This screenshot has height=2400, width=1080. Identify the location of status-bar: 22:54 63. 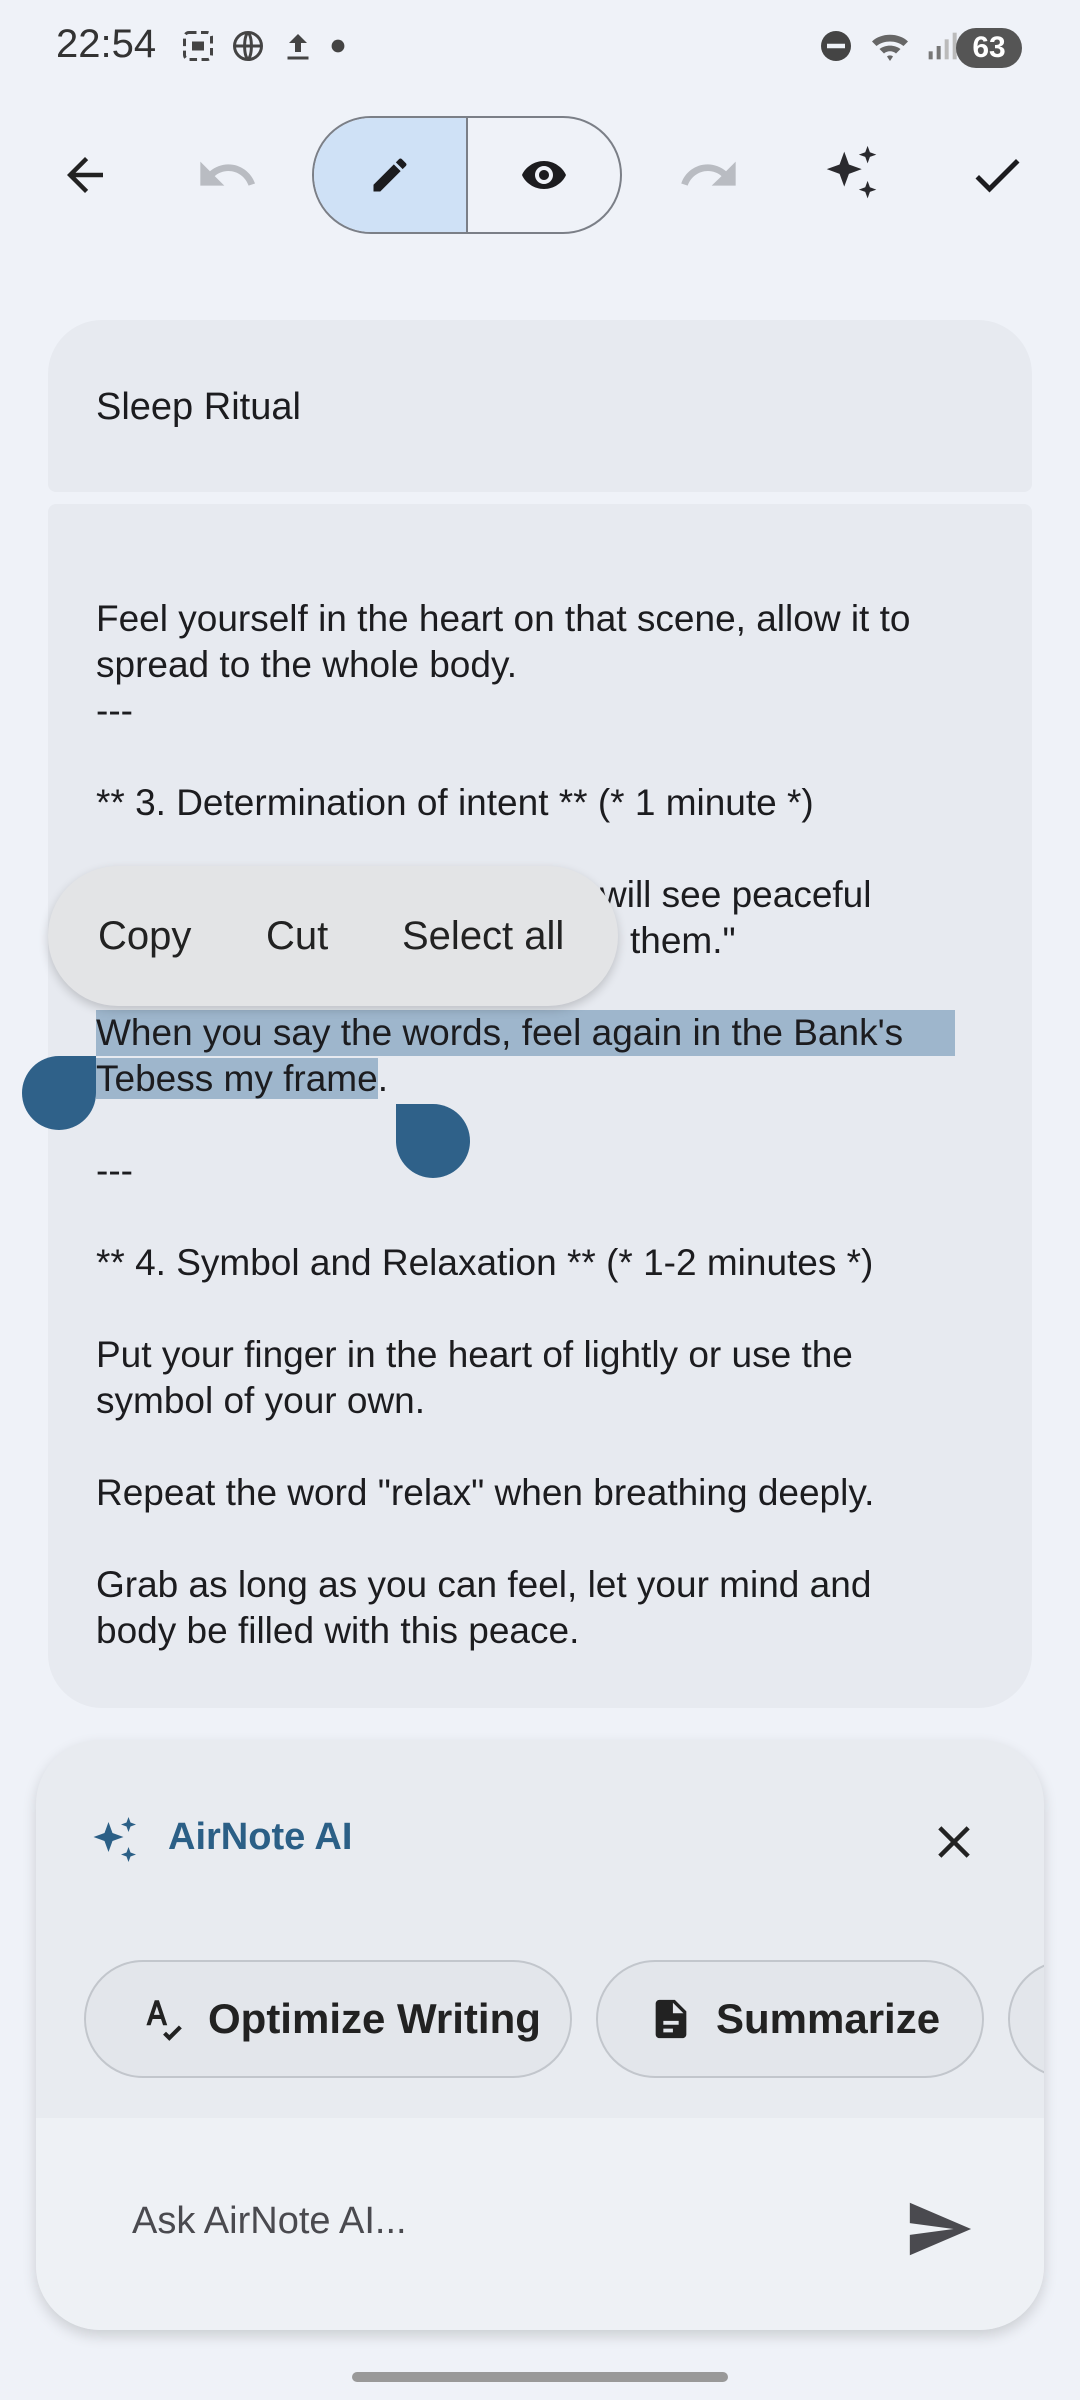
(540, 50).